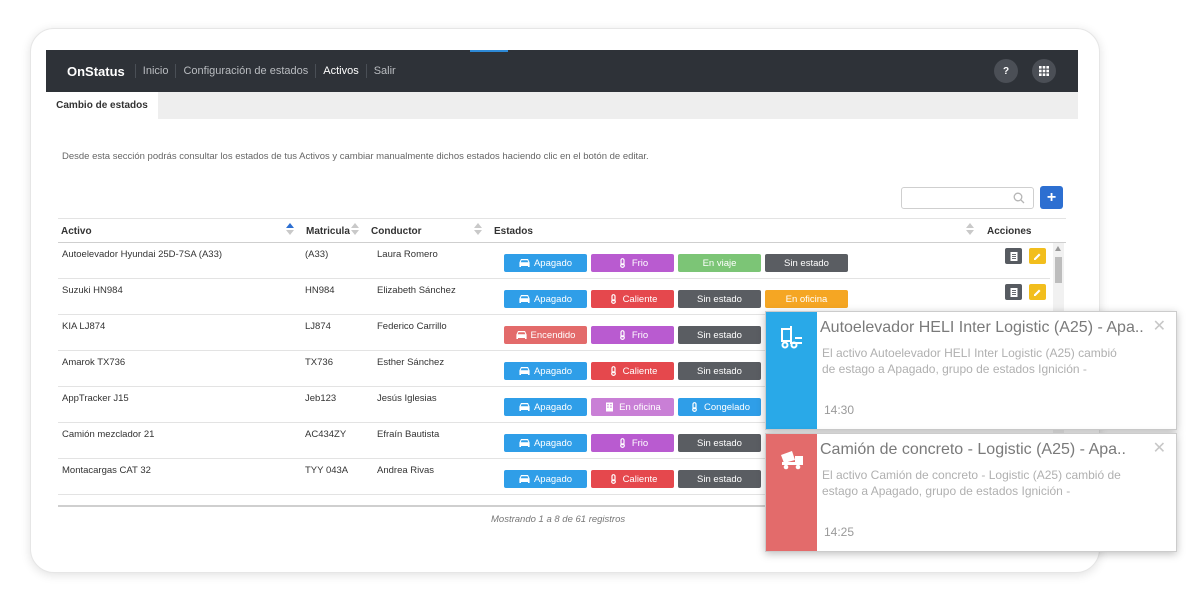 Image resolution: width=1200 pixels, height=602 pixels. What do you see at coordinates (792, 337) in the screenshot?
I see `forklift-icon` at bounding box center [792, 337].